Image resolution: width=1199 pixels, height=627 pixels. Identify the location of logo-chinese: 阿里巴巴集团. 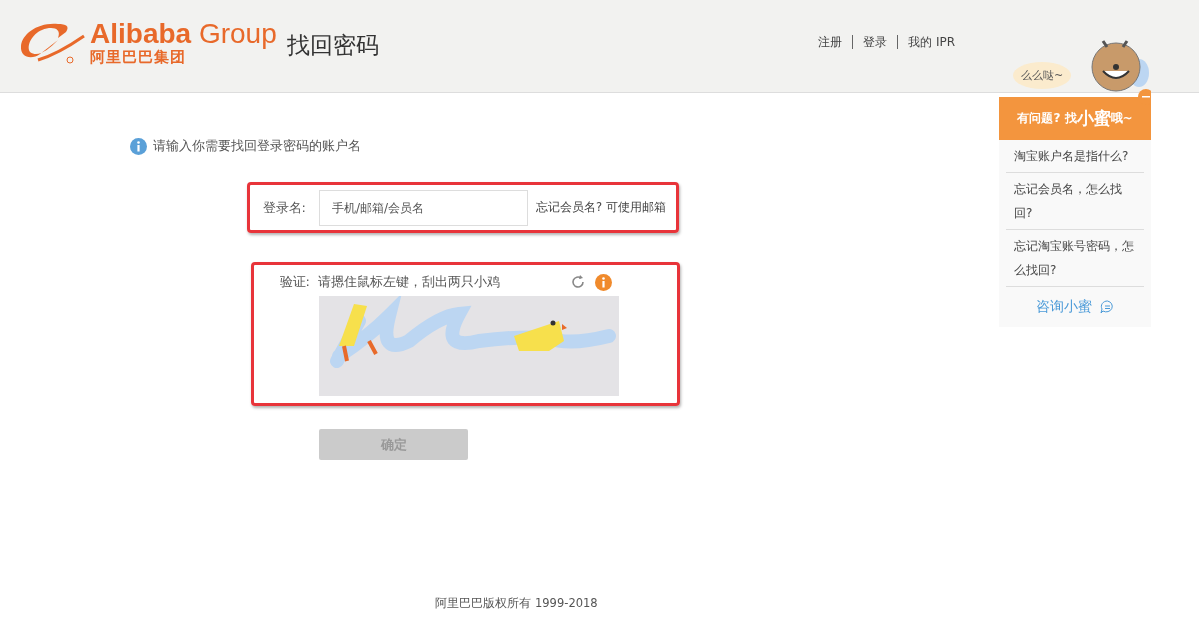
(138, 57).